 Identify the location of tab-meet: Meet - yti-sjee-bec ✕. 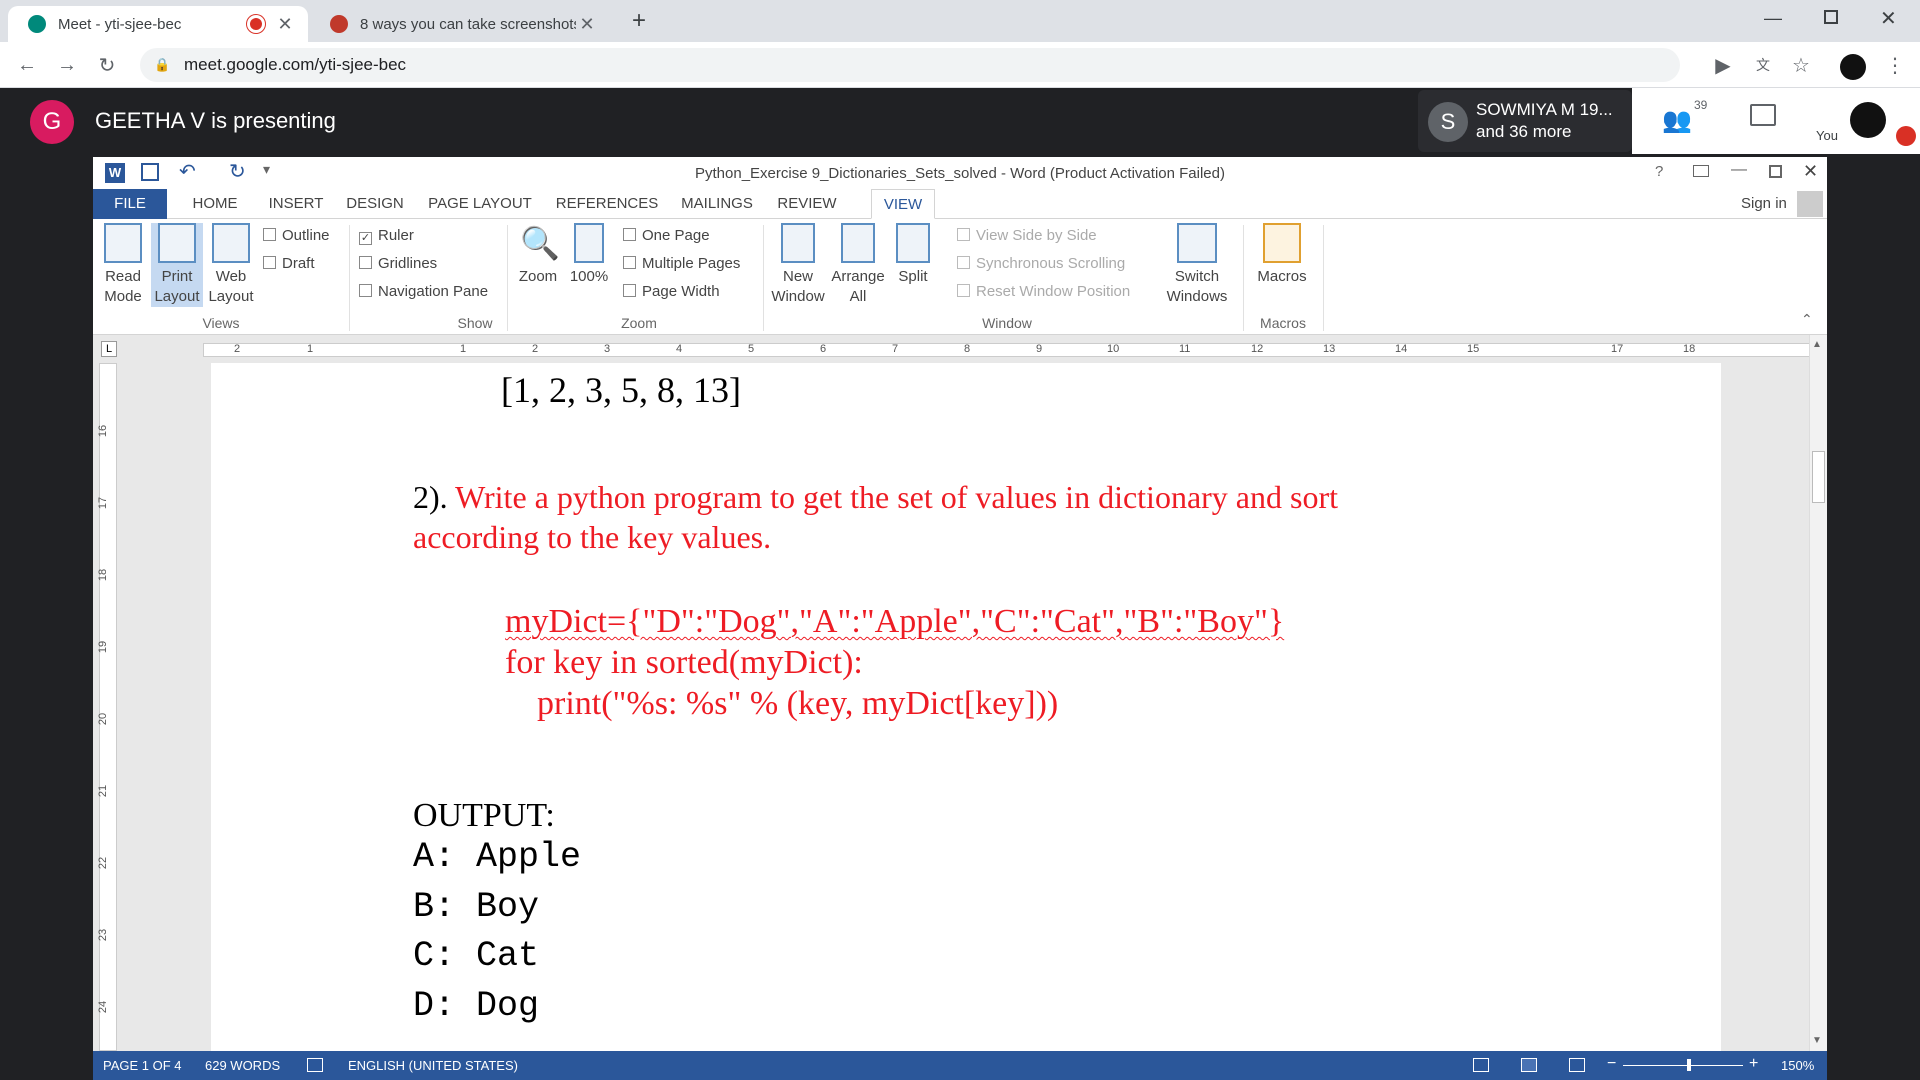
(158, 24).